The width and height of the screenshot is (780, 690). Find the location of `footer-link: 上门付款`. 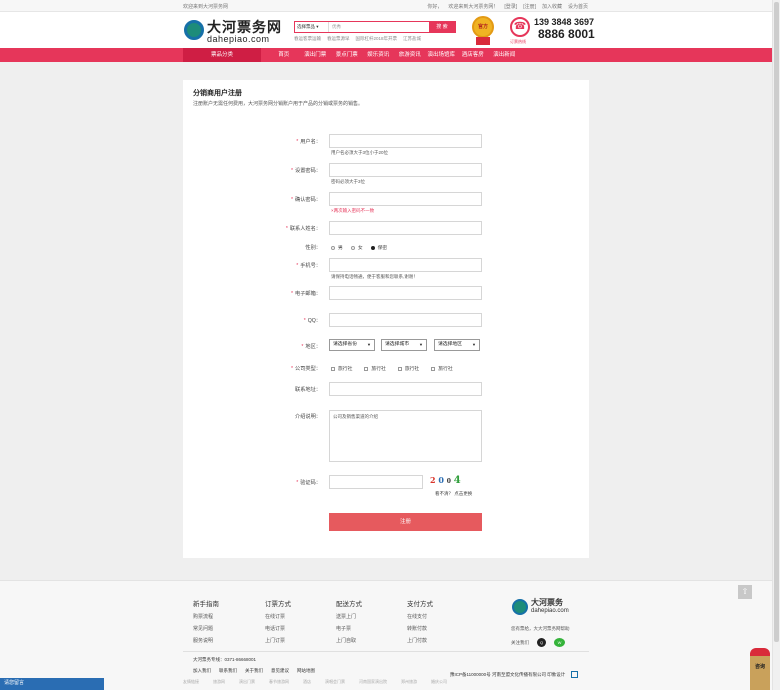

footer-link: 上门付款 is located at coordinates (420, 640).